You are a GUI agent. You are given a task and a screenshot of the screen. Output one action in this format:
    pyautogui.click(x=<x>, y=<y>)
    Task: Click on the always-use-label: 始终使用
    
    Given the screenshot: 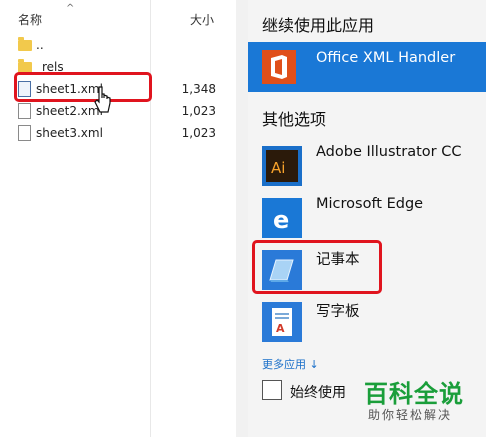 What is the action you would take?
    pyautogui.click(x=318, y=393)
    